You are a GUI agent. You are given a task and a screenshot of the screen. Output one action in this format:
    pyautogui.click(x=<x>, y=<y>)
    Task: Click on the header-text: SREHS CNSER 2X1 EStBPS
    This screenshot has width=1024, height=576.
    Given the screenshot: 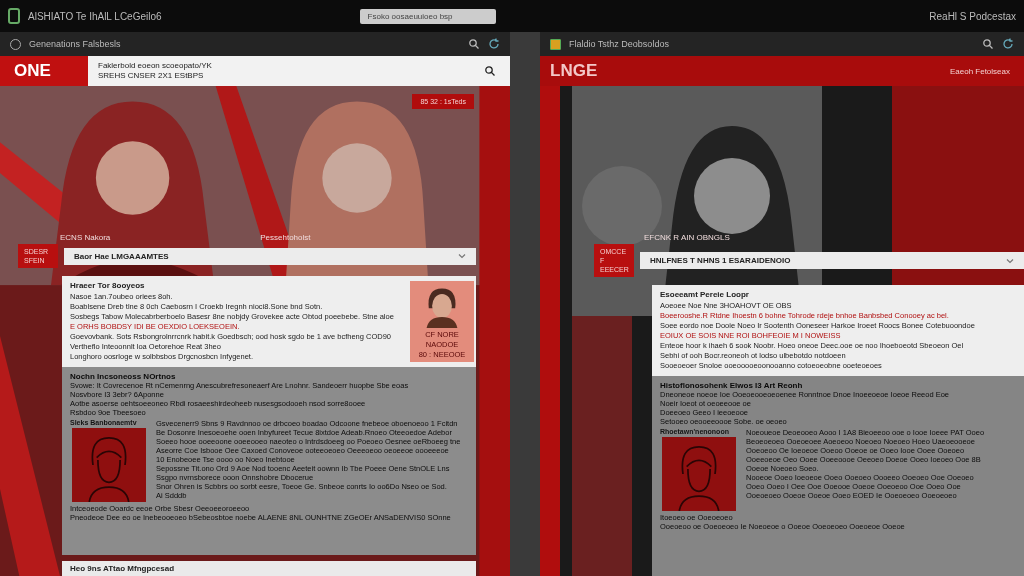 What is the action you would take?
    pyautogui.click(x=151, y=76)
    